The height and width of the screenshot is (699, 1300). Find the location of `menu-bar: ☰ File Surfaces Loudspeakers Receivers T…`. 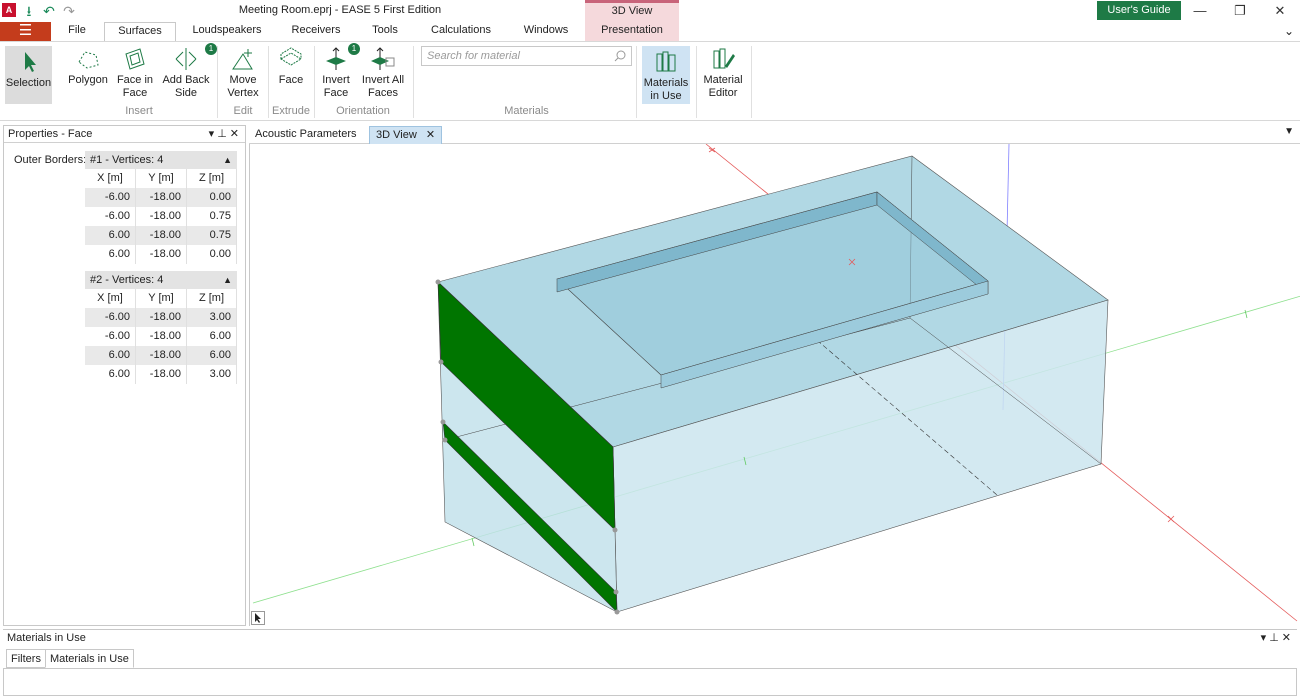

menu-bar: ☰ File Surfaces Loudspeakers Receivers T… is located at coordinates (650, 32).